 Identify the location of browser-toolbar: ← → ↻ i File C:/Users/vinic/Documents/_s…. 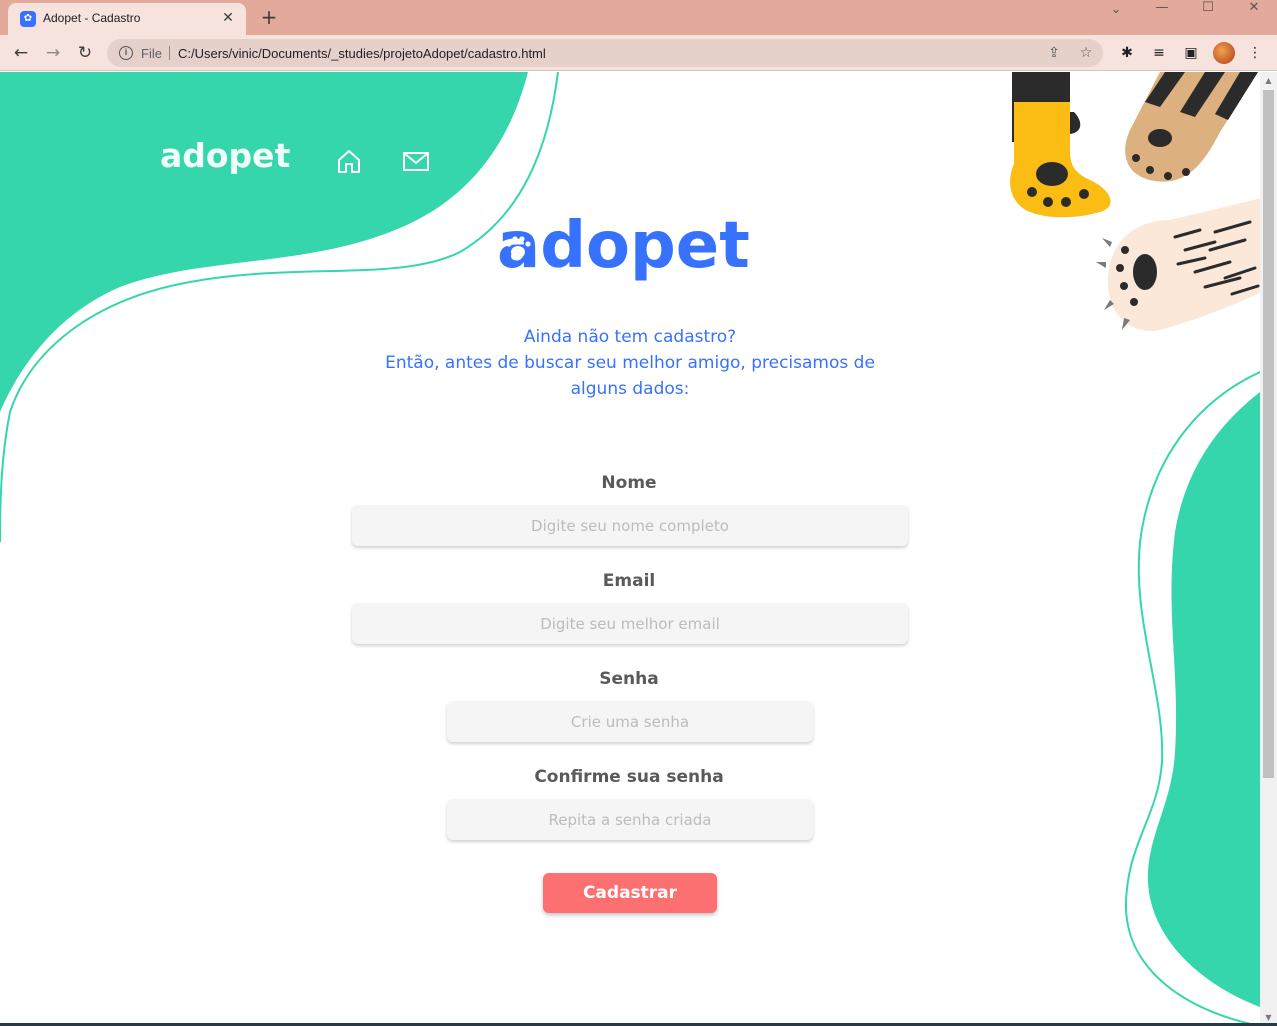
(638, 53).